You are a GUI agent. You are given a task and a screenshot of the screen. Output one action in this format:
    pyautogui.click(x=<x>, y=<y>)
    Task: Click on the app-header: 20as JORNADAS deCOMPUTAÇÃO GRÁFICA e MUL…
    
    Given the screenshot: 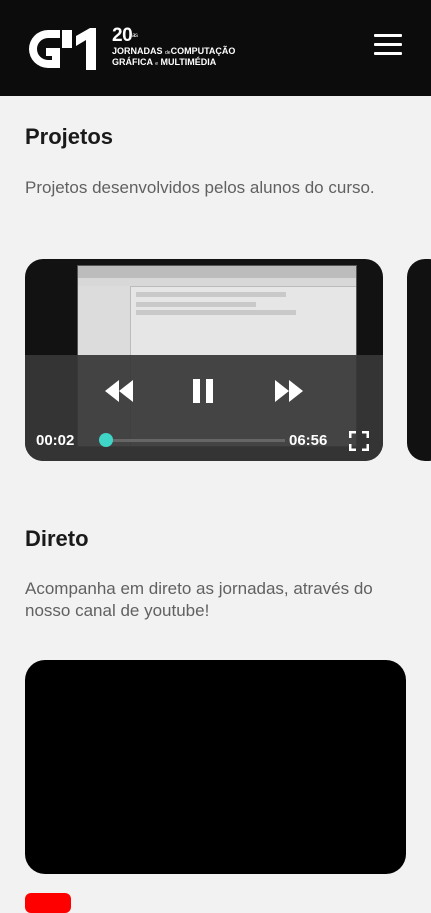 What is the action you would take?
    pyautogui.click(x=215, y=48)
    